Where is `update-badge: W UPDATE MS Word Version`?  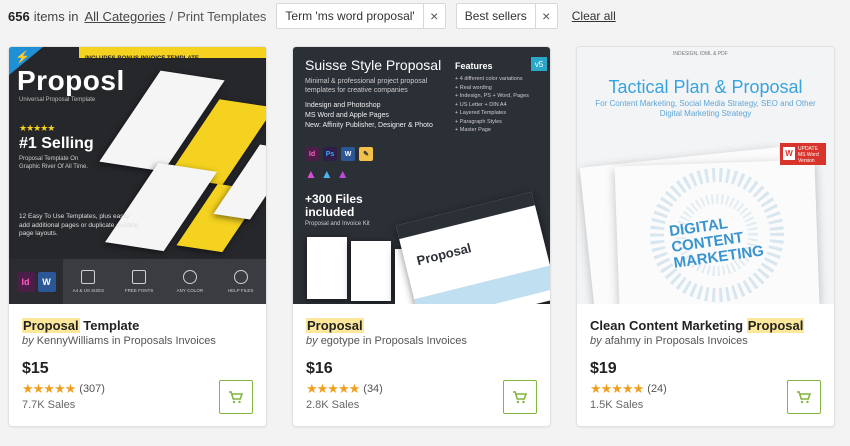
update-badge: W UPDATE MS Word Version is located at coordinates (803, 154).